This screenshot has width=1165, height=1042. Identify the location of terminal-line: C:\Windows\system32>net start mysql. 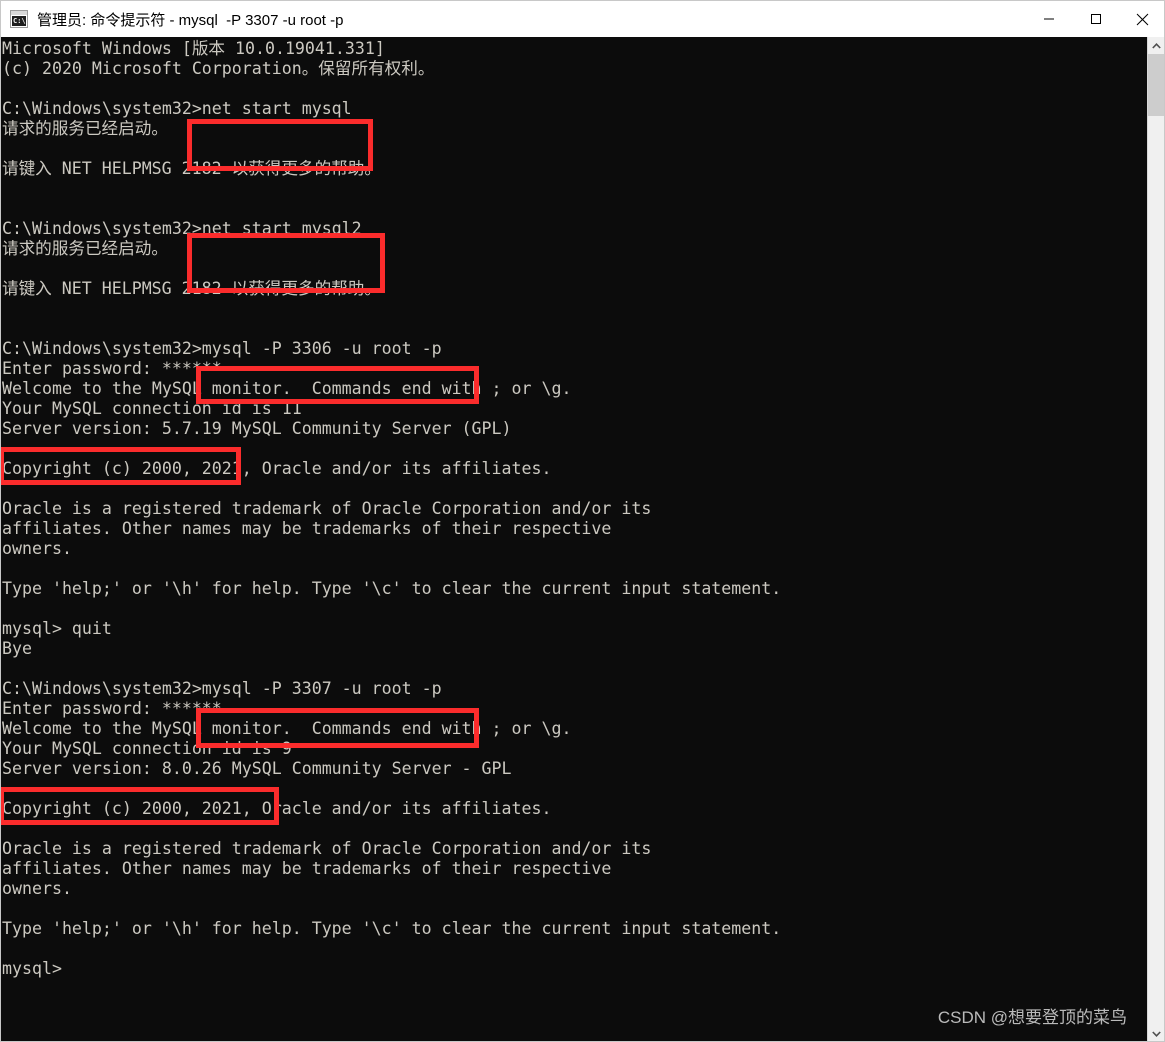
(177, 108).